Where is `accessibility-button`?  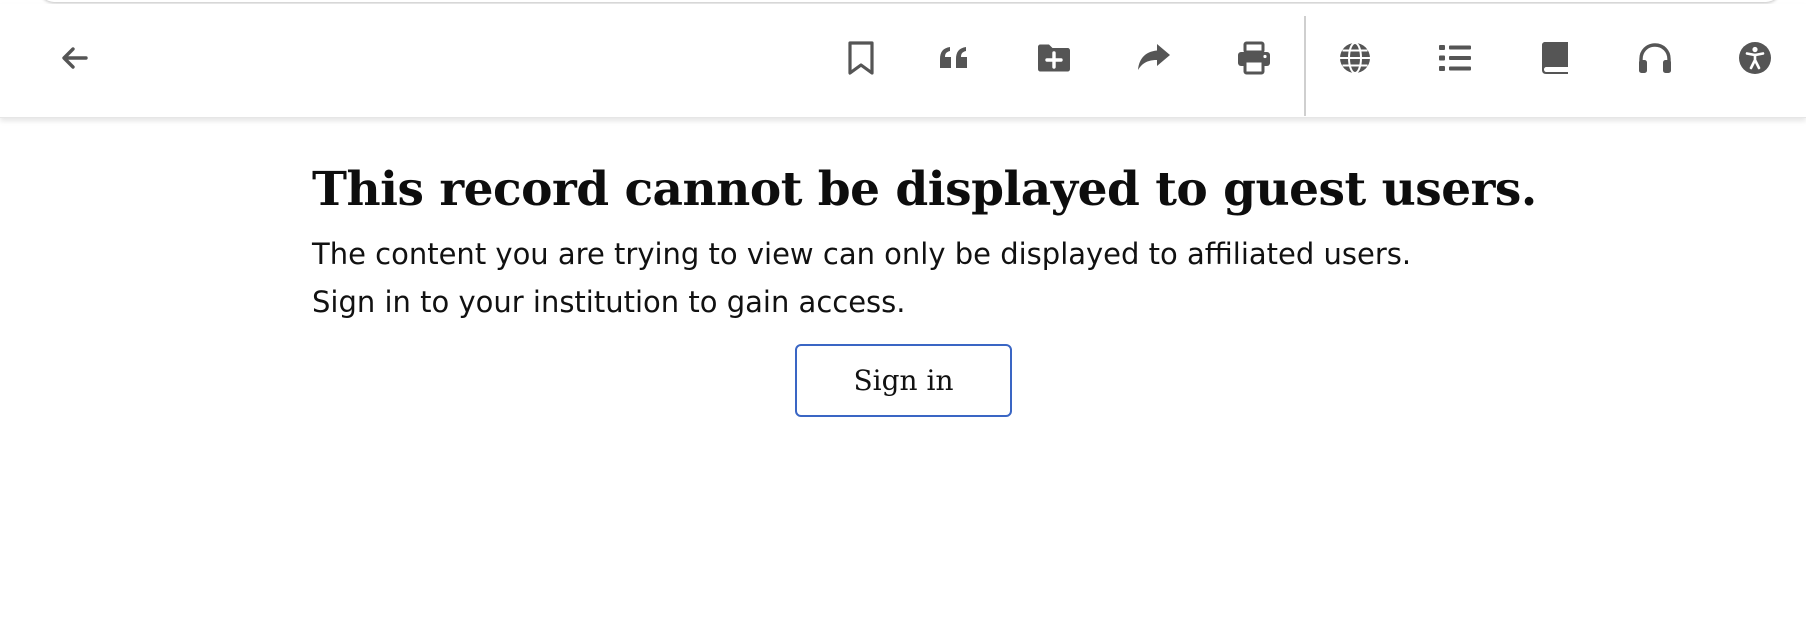 accessibility-button is located at coordinates (1755, 58).